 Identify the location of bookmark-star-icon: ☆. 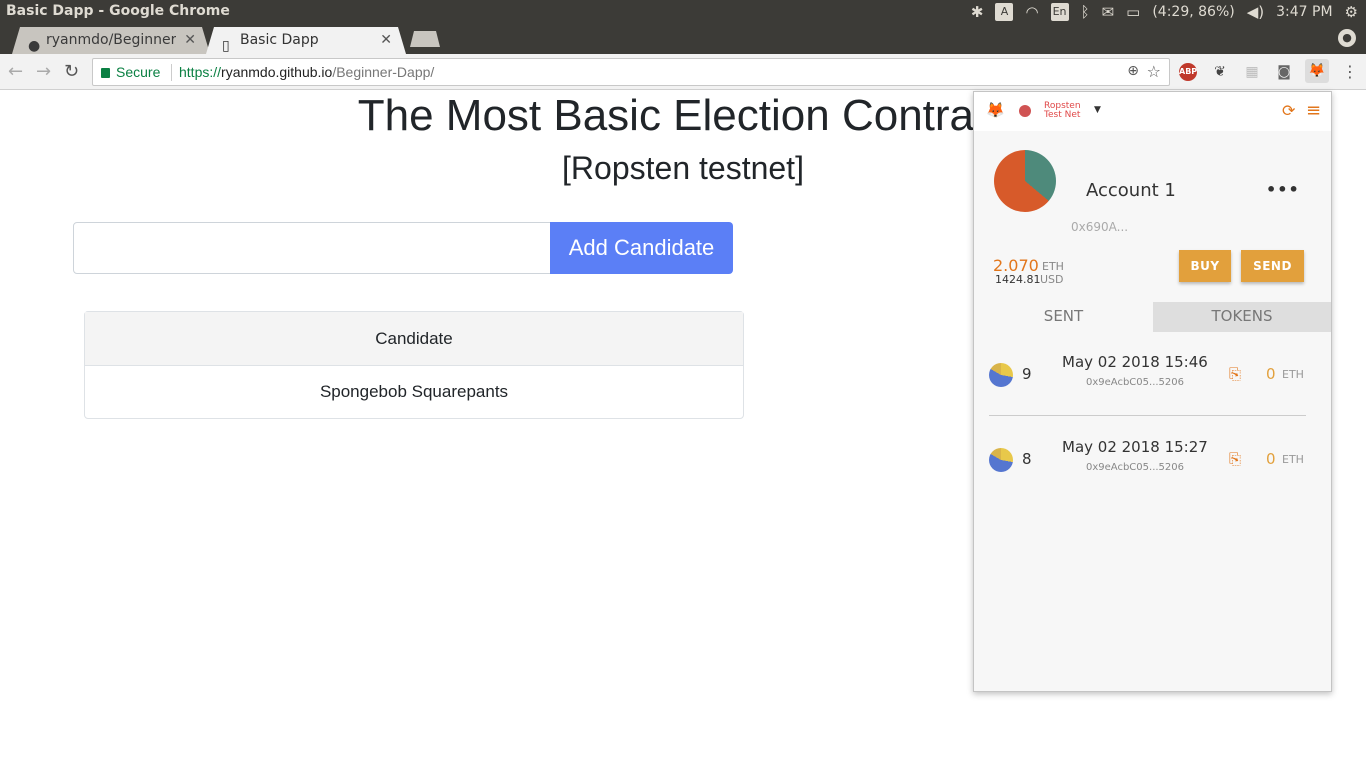
(1154, 71).